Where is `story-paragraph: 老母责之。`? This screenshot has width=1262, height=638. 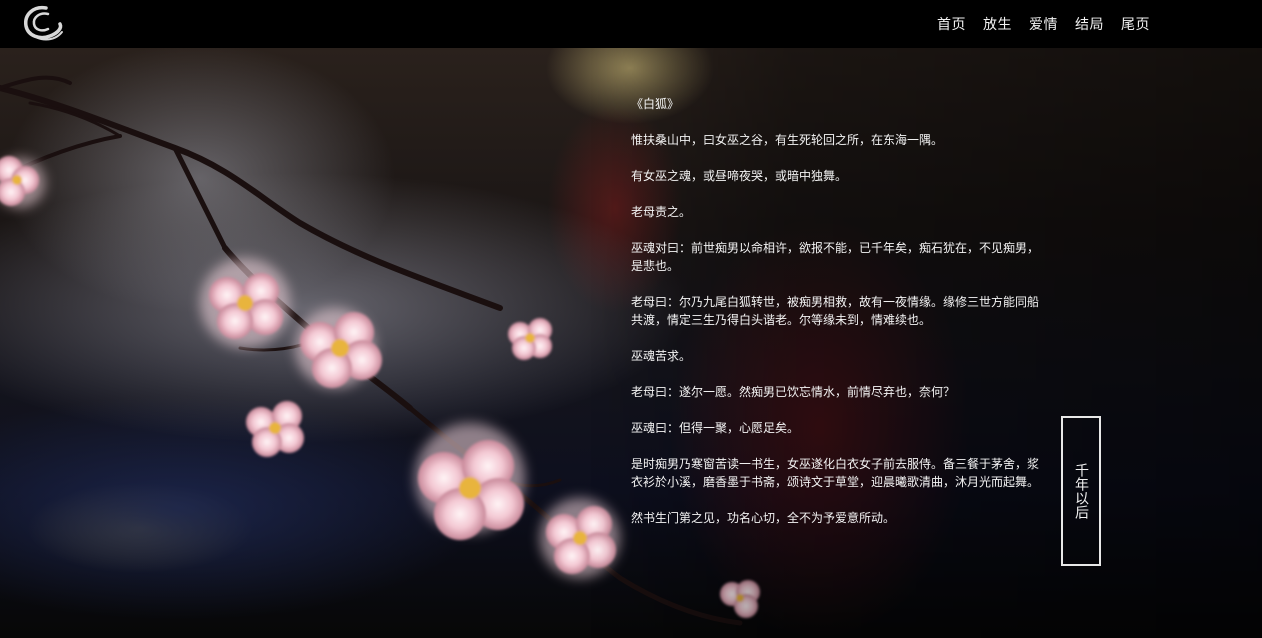
story-paragraph: 老母责之。 is located at coordinates (661, 212).